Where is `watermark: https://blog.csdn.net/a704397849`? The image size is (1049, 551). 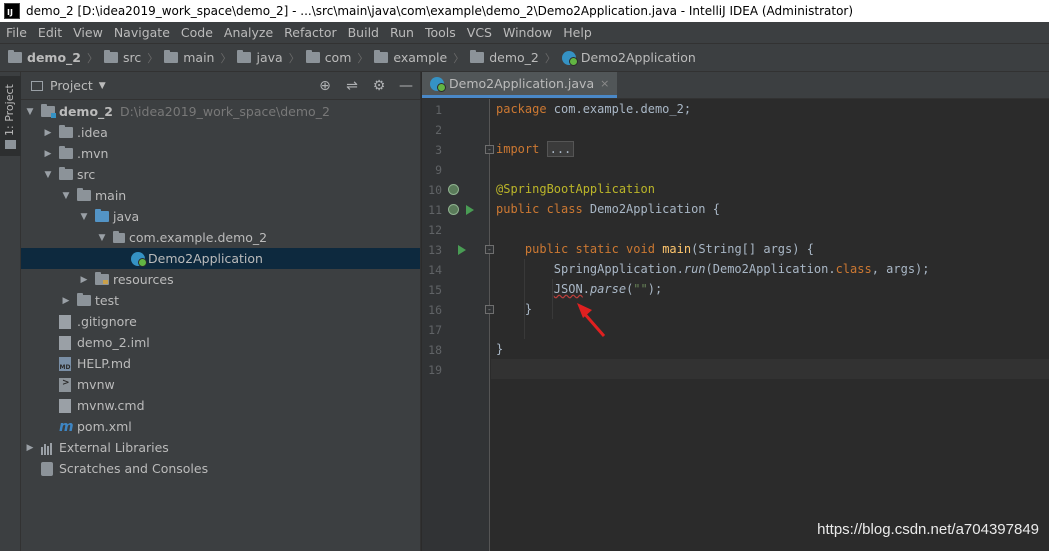
watermark: https://blog.csdn.net/a704397849 is located at coordinates (928, 529).